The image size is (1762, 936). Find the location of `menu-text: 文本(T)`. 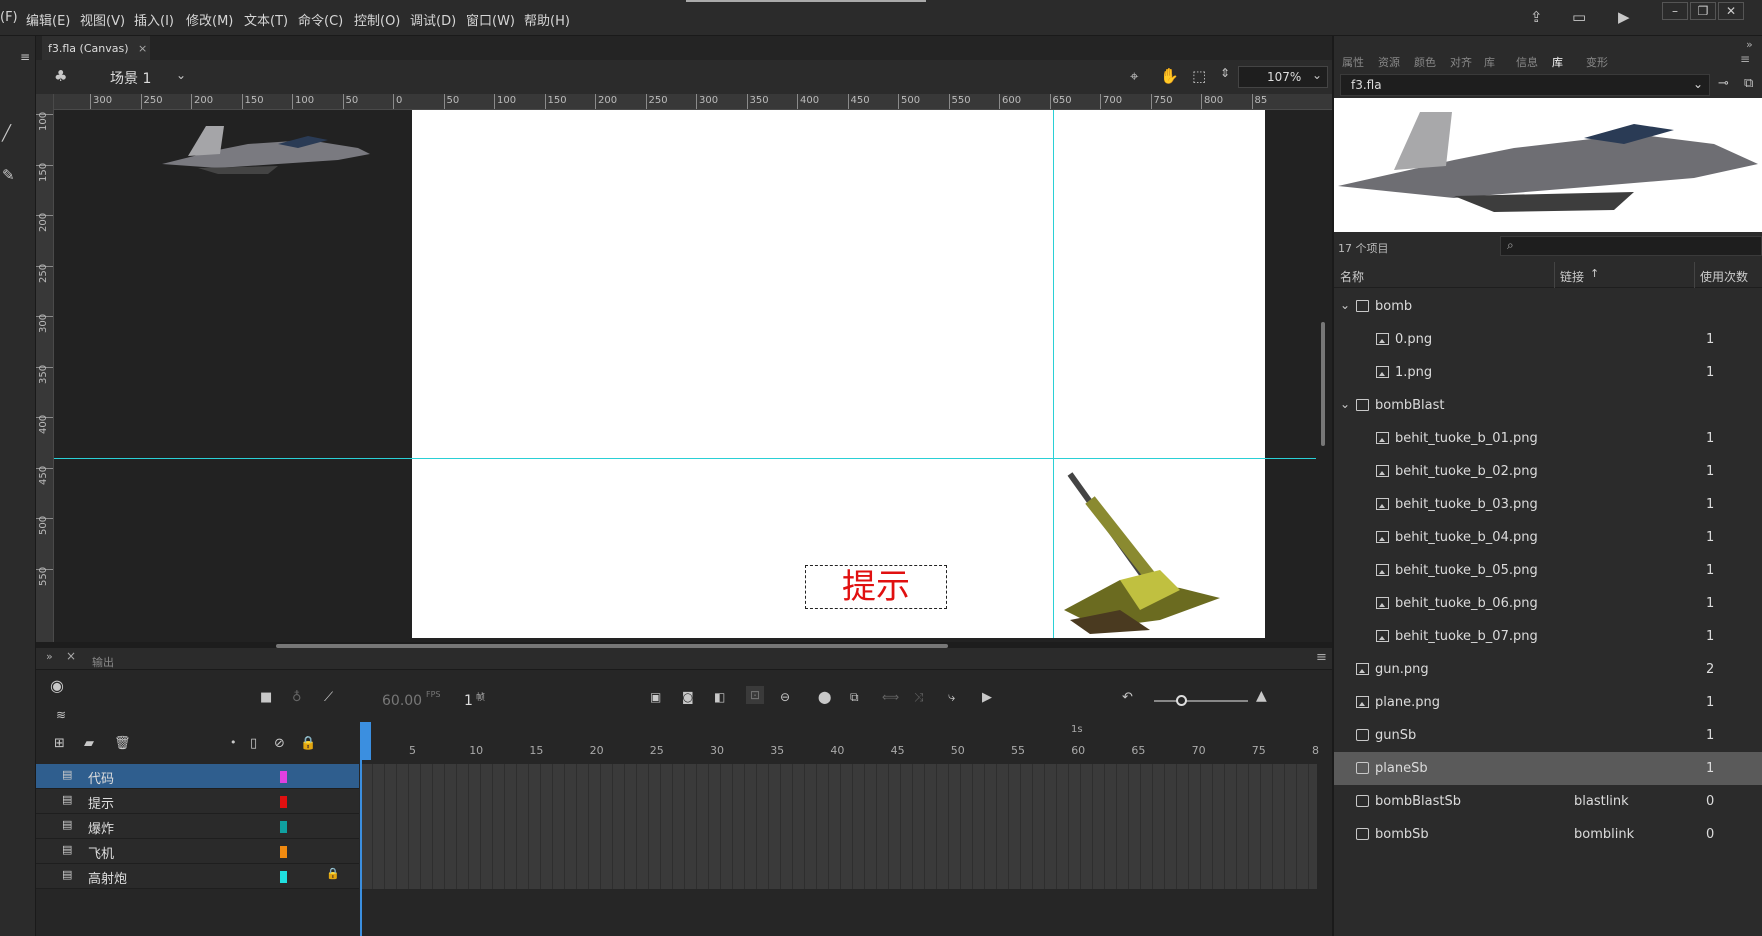

menu-text: 文本(T) is located at coordinates (266, 19).